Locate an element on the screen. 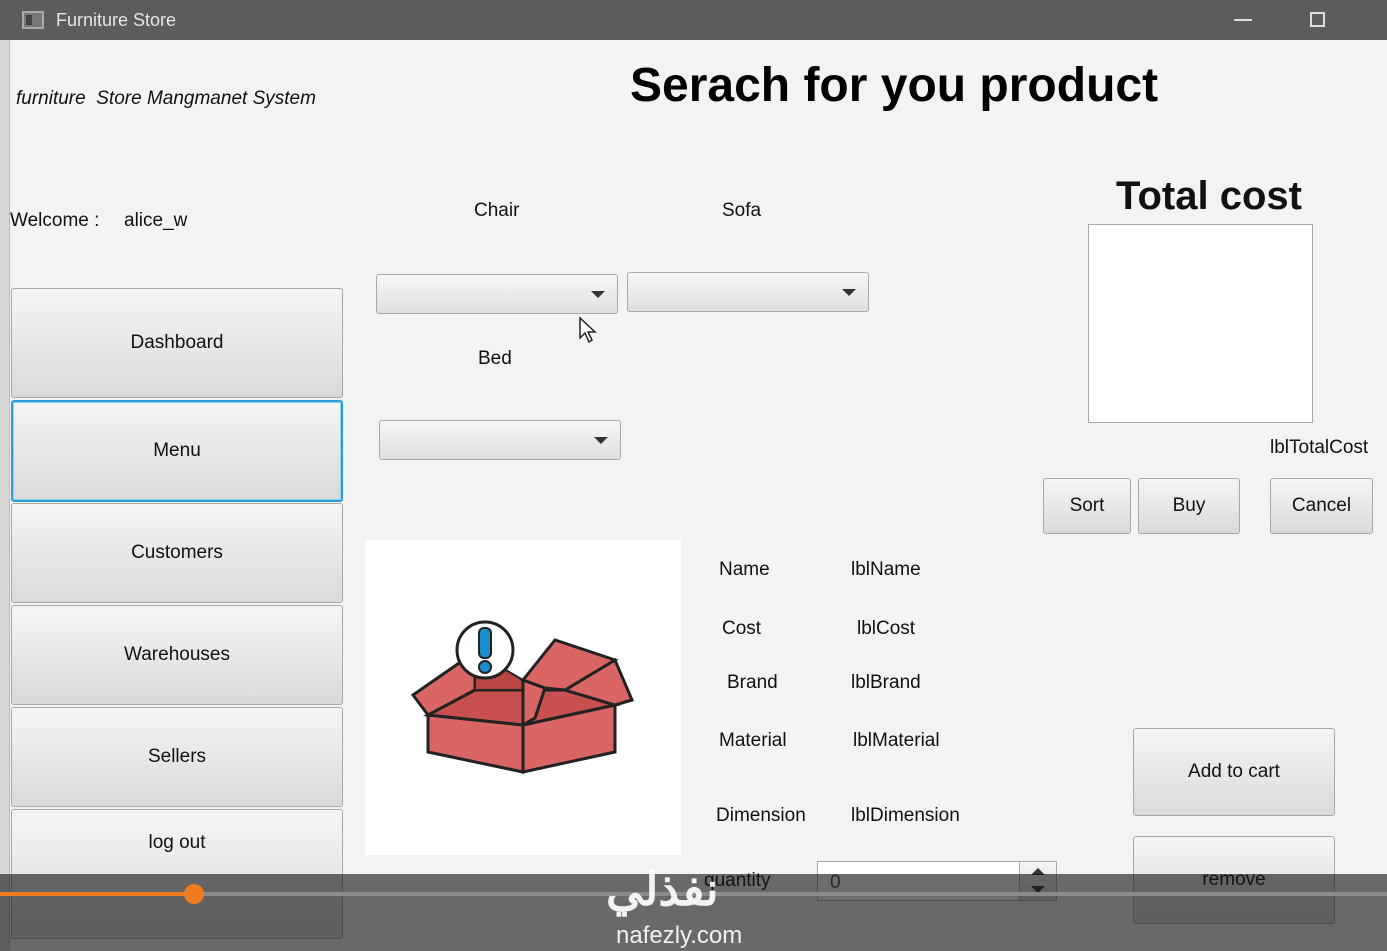  dimension-label: Dimension is located at coordinates (761, 815).